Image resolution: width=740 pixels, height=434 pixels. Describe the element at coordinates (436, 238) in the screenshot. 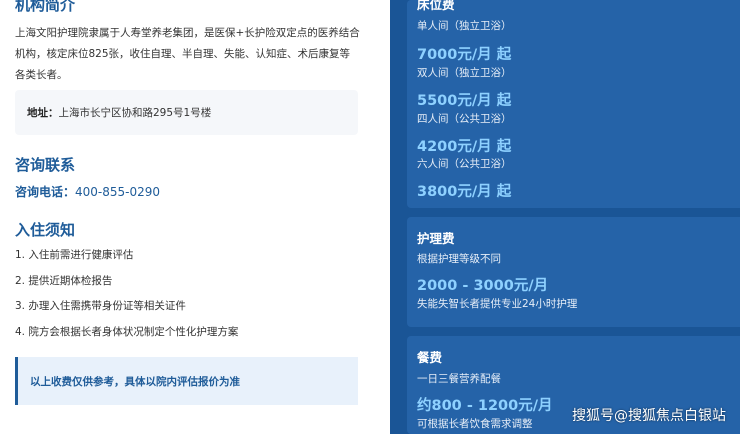

I see `care-fee-title: 护理费` at that location.